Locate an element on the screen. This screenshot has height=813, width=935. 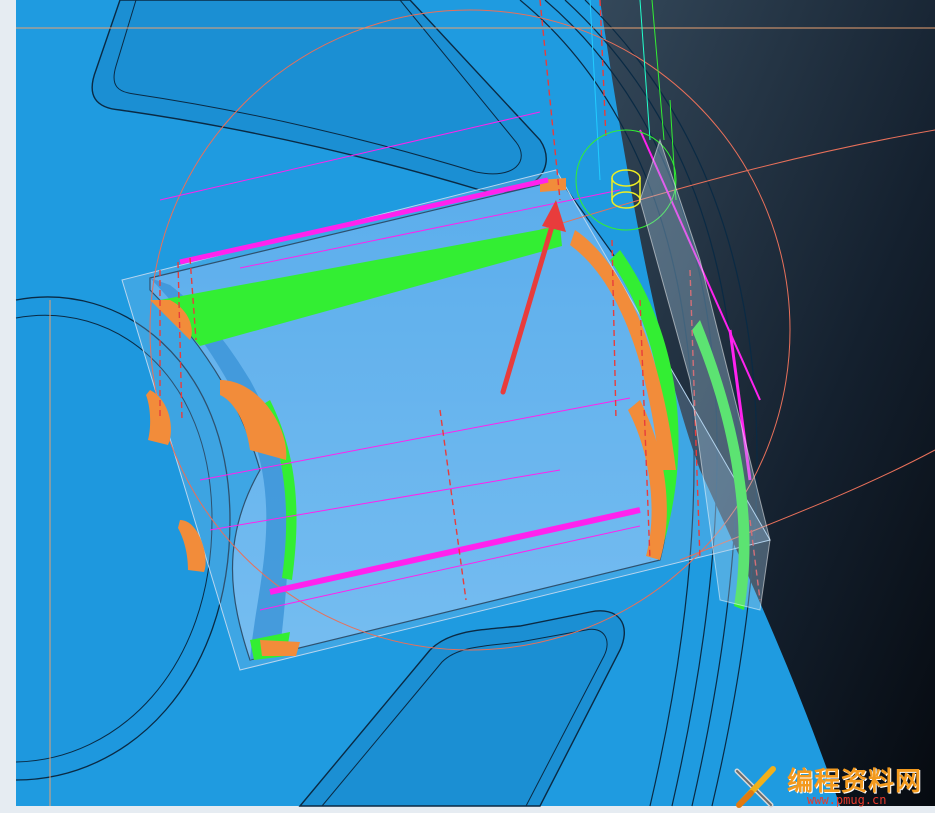
watermark-url: www.pmug.cn is located at coordinates (847, 800).